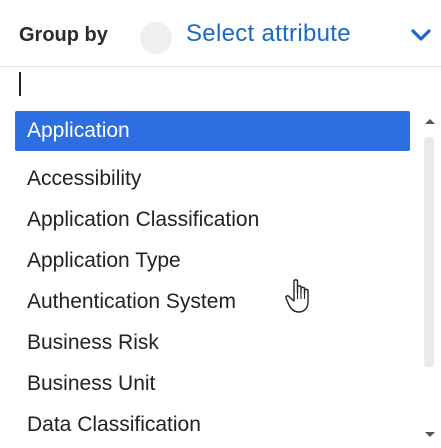 The image size is (441, 448). I want to click on select-attribute-indicator, so click(156, 38).